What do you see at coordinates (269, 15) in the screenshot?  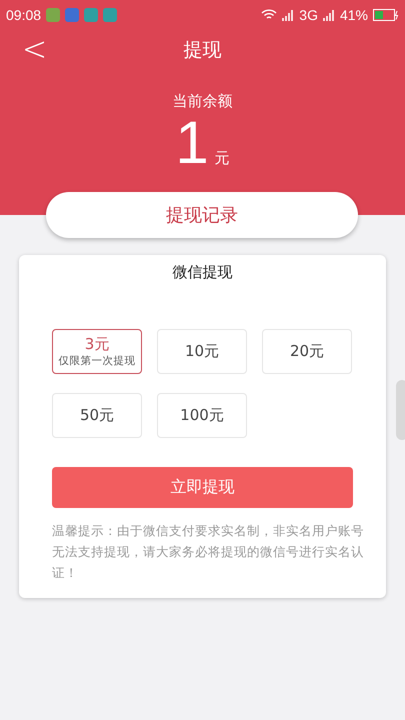 I see `wifi-icon` at bounding box center [269, 15].